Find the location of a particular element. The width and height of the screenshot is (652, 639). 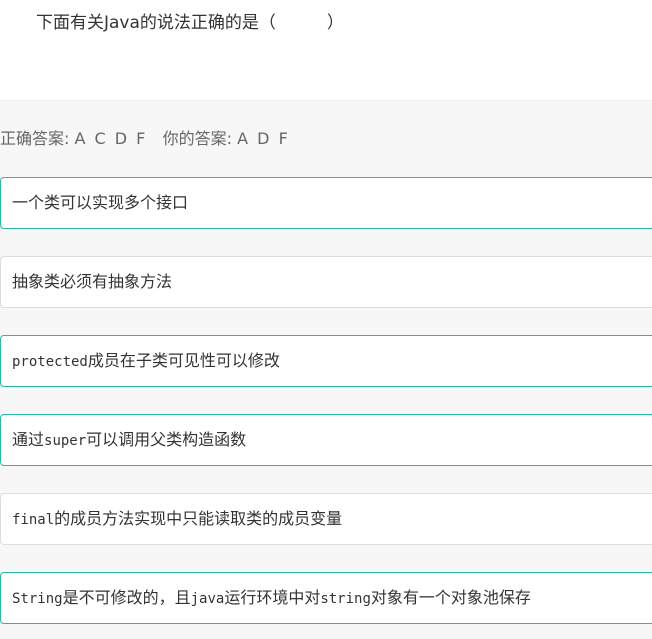

your-answer-label: 你的答案: is located at coordinates (200, 138).